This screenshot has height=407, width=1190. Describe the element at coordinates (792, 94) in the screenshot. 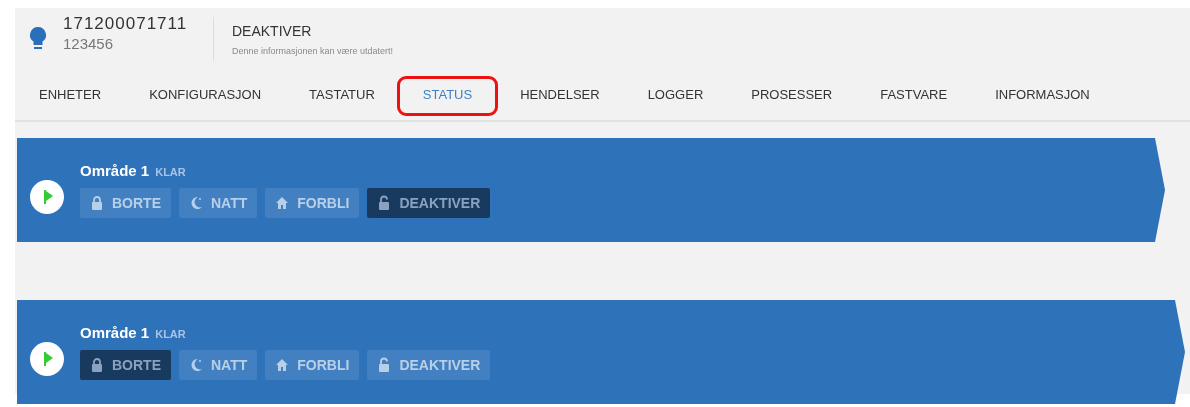

I see `tab: PROSESSER` at that location.